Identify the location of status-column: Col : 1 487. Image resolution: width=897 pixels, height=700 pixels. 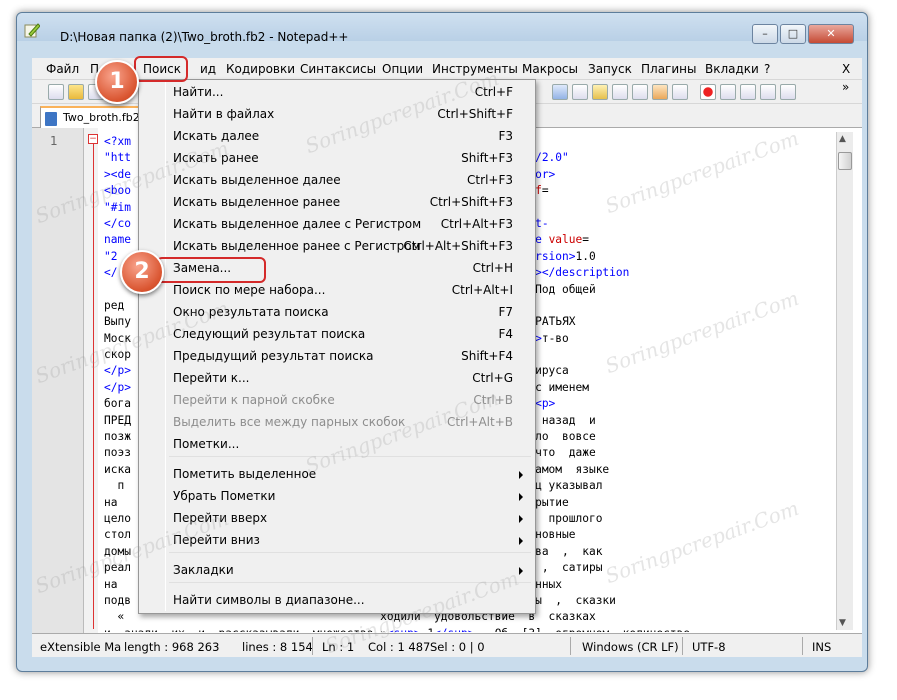
(399, 647).